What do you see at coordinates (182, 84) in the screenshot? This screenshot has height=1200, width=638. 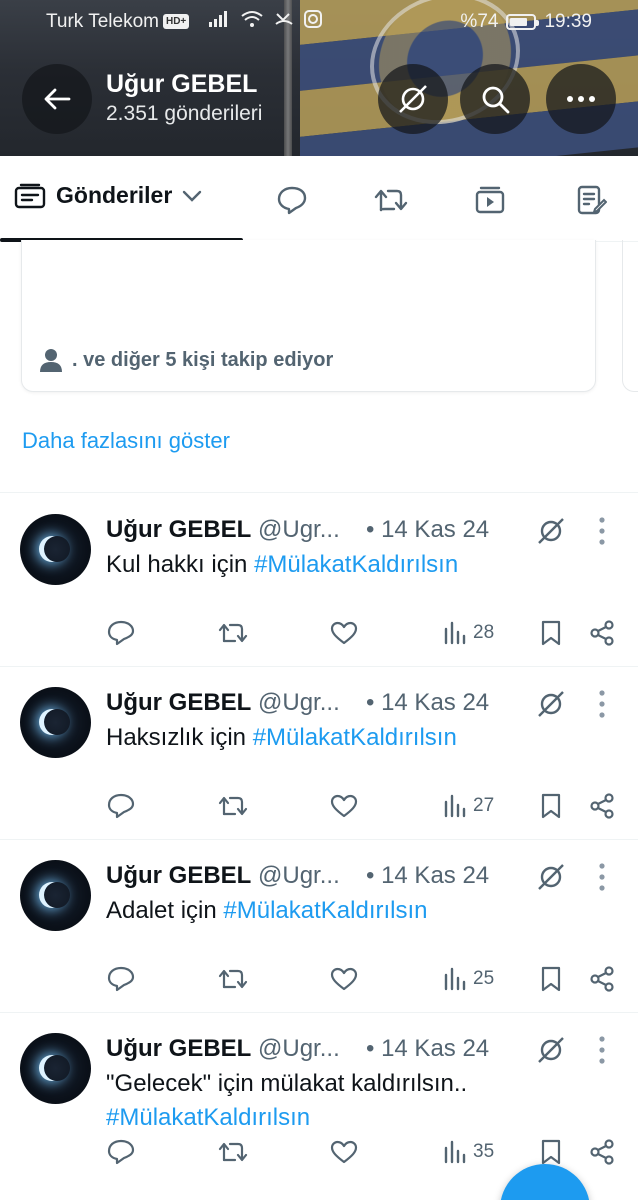 I see `profile-name: Uğur GEBEL` at bounding box center [182, 84].